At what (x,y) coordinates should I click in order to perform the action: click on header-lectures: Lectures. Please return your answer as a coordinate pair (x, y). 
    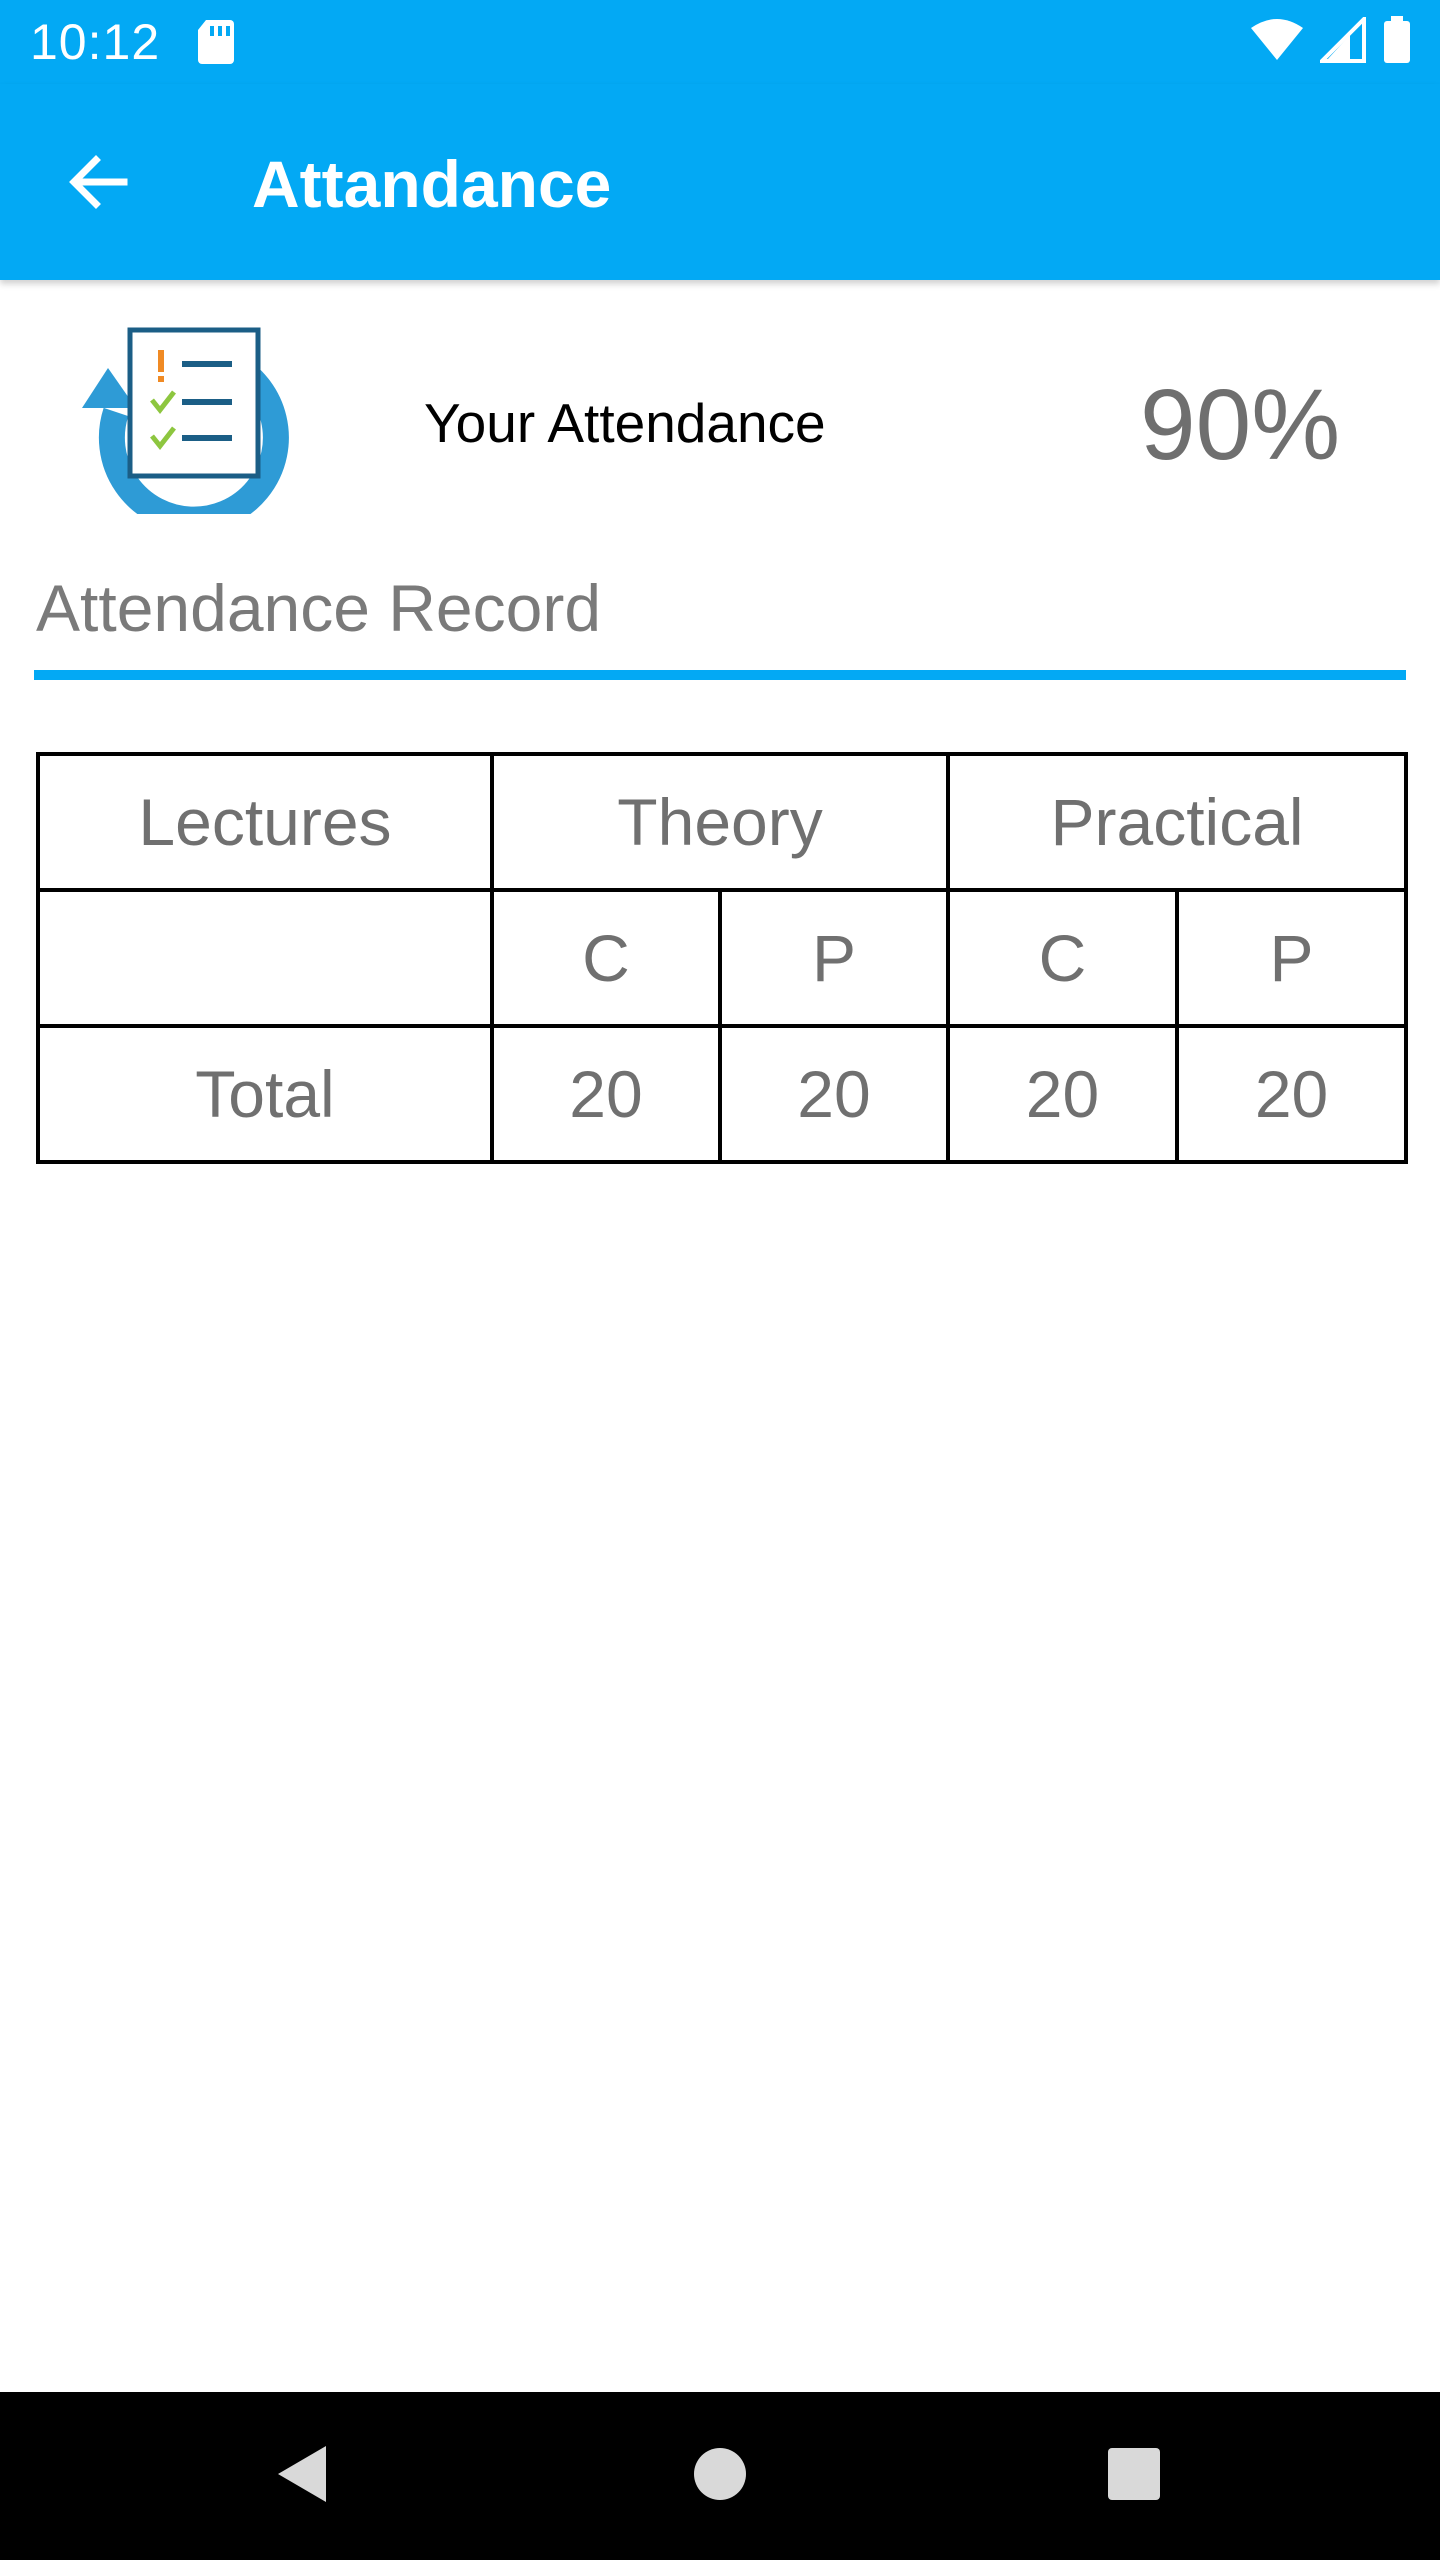
    Looking at the image, I should click on (265, 822).